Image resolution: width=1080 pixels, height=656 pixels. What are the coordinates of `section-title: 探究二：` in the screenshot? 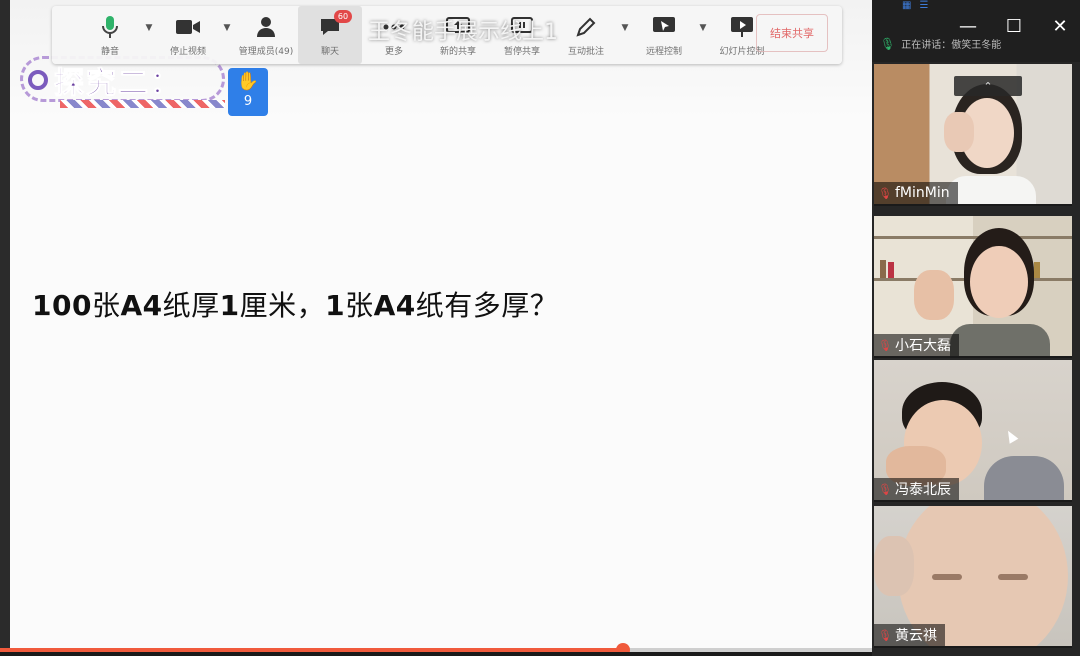 It's located at (118, 84).